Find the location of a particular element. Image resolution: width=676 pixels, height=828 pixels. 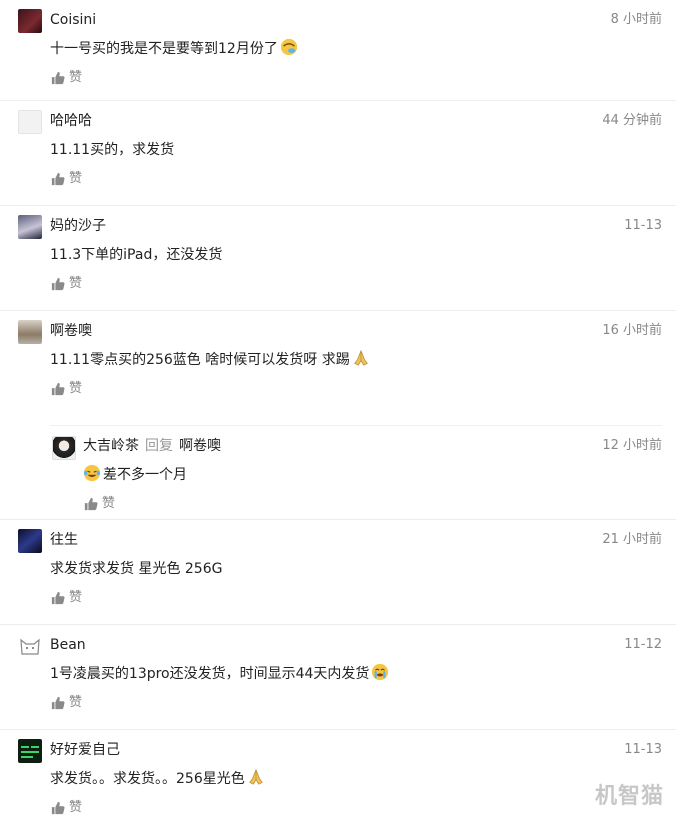

comment-time: 8 小时前 is located at coordinates (636, 19).